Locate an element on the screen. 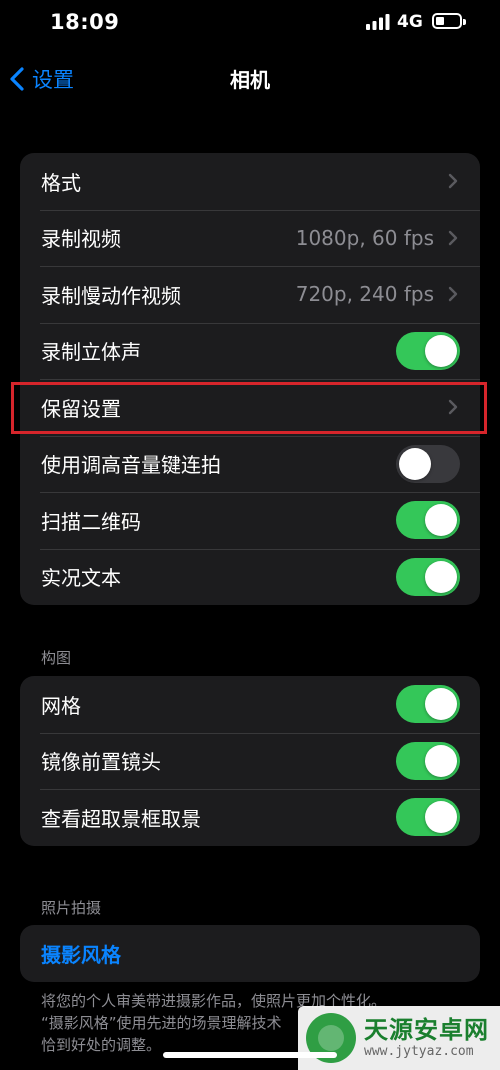 The height and width of the screenshot is (1070, 500). row-label: 实况文本 is located at coordinates (81, 578).